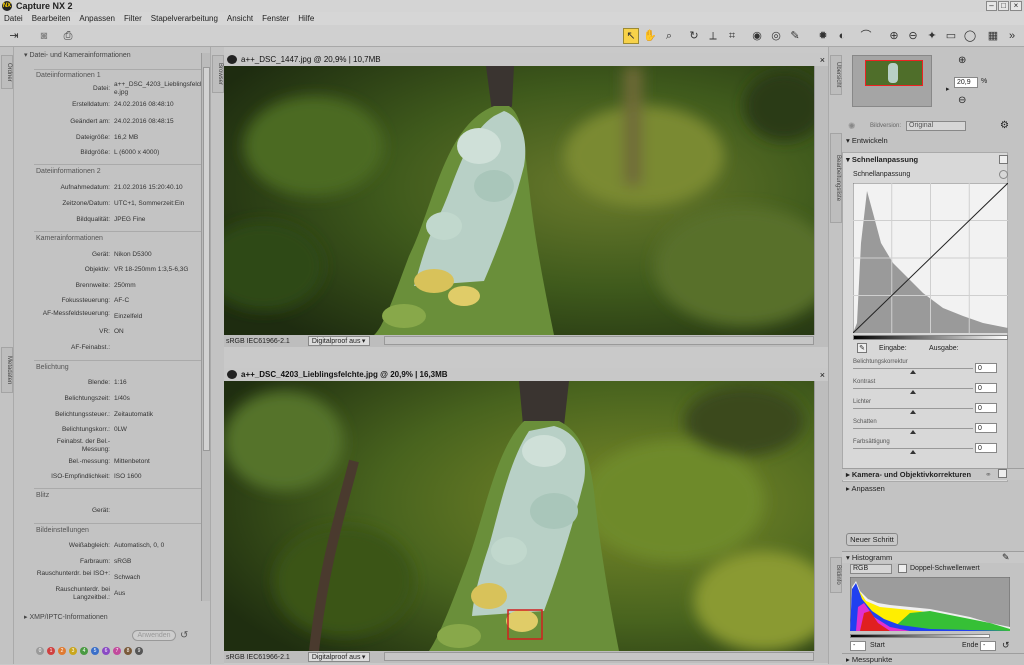 The image size is (1024, 665). Describe the element at coordinates (51, 651) in the screenshot. I see `label-1: 1` at that location.